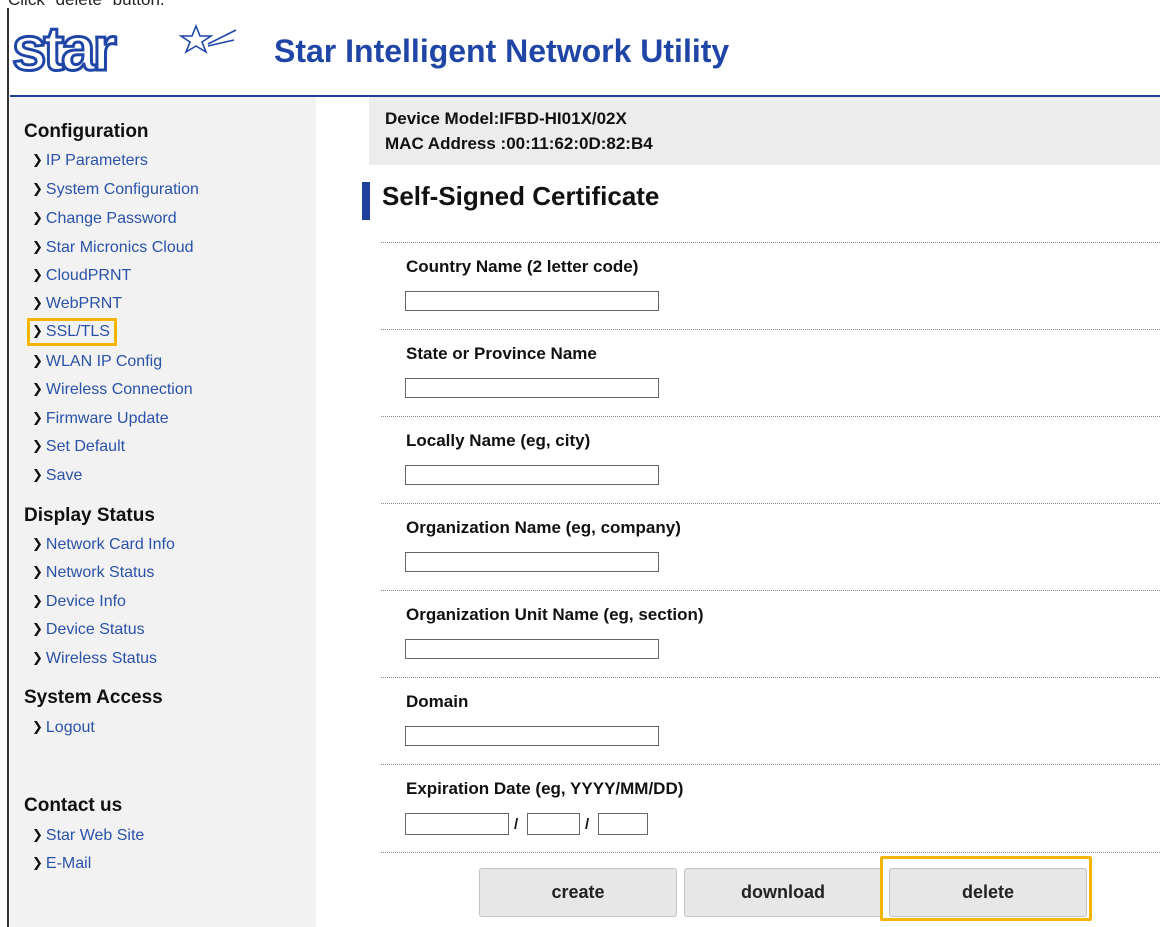 This screenshot has width=1160, height=927. I want to click on sidebar-item-ip-parameters: ❯ IP Parameters, so click(90, 161).